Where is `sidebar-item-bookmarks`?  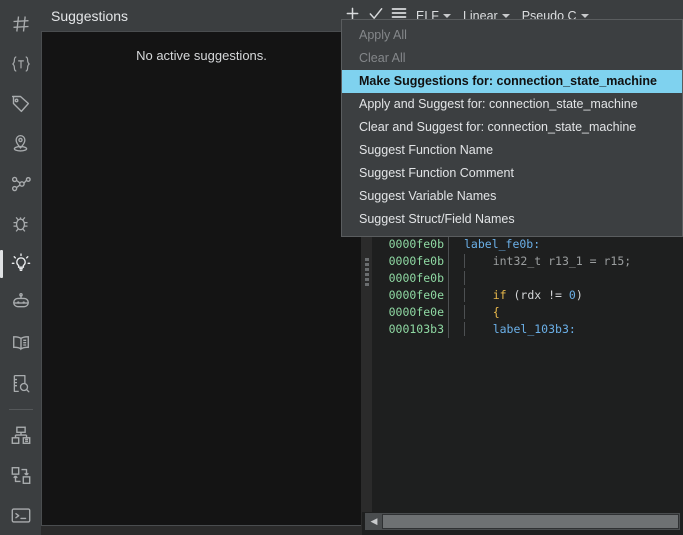 sidebar-item-bookmarks is located at coordinates (20, 144).